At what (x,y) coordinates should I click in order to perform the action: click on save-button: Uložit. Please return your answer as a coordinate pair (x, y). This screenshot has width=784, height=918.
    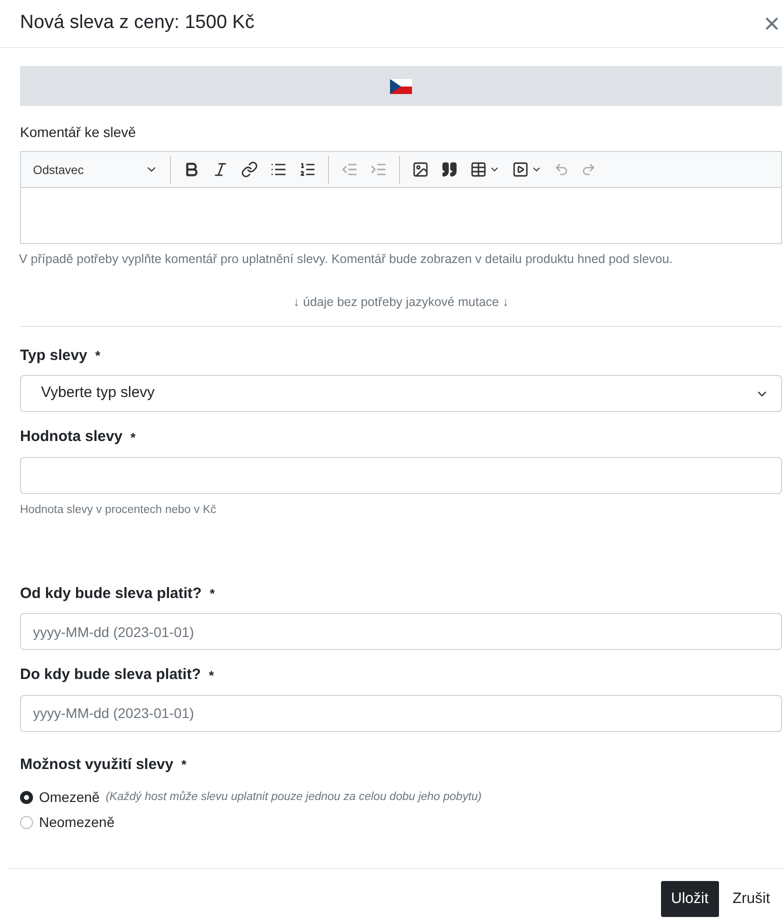
    Looking at the image, I should click on (689, 899).